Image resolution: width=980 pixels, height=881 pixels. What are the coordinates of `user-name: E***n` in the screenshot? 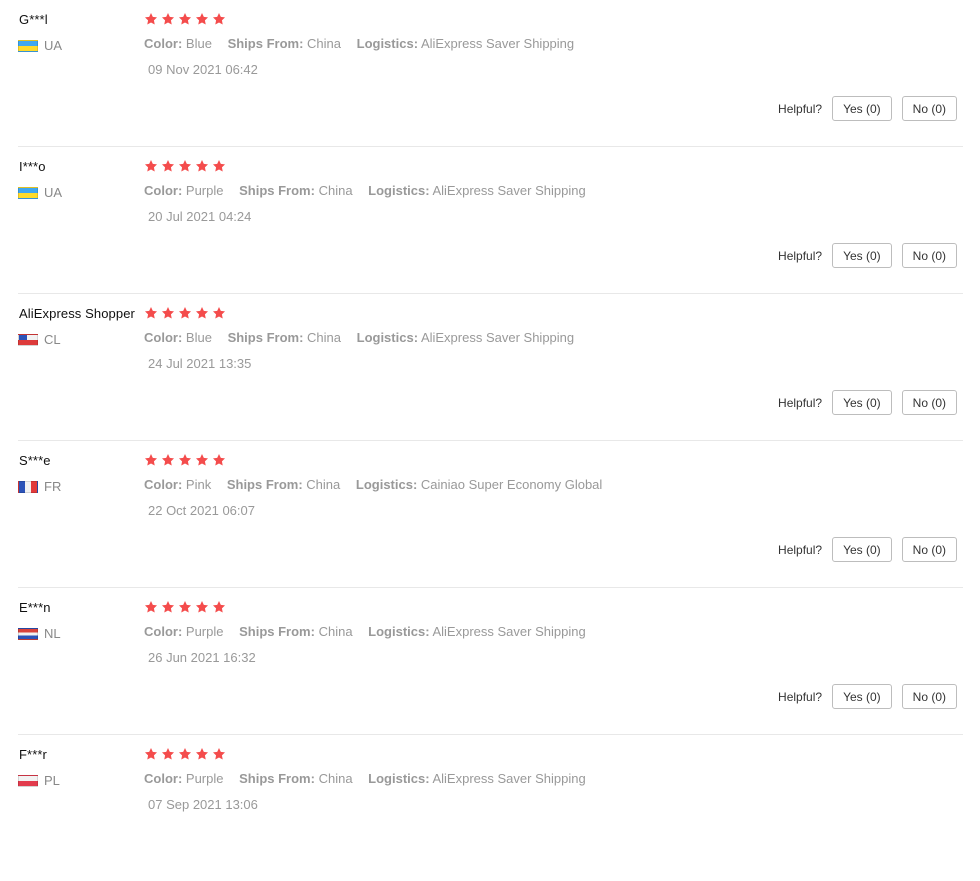 It's located at (35, 607).